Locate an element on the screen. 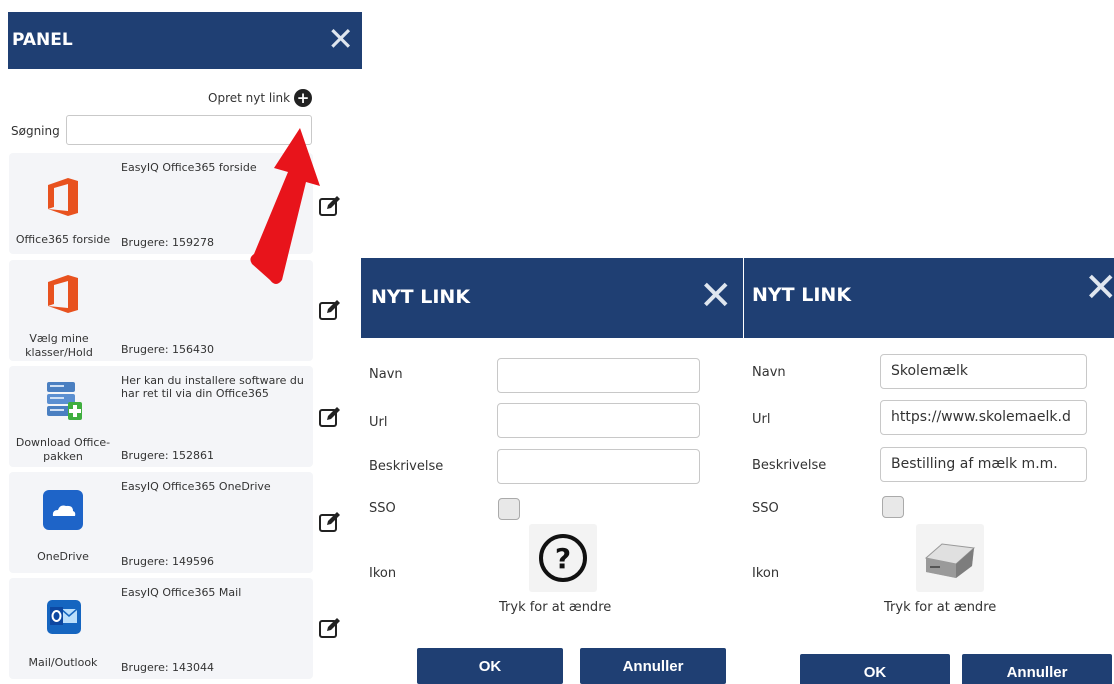 Image resolution: width=1114 pixels, height=684 pixels. panel-title: PANEL is located at coordinates (42, 40).